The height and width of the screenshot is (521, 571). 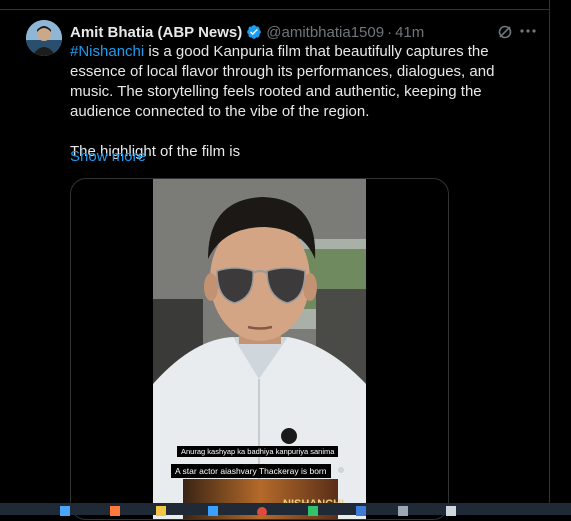 What do you see at coordinates (409, 32) in the screenshot?
I see `post-timestamp: 41m` at bounding box center [409, 32].